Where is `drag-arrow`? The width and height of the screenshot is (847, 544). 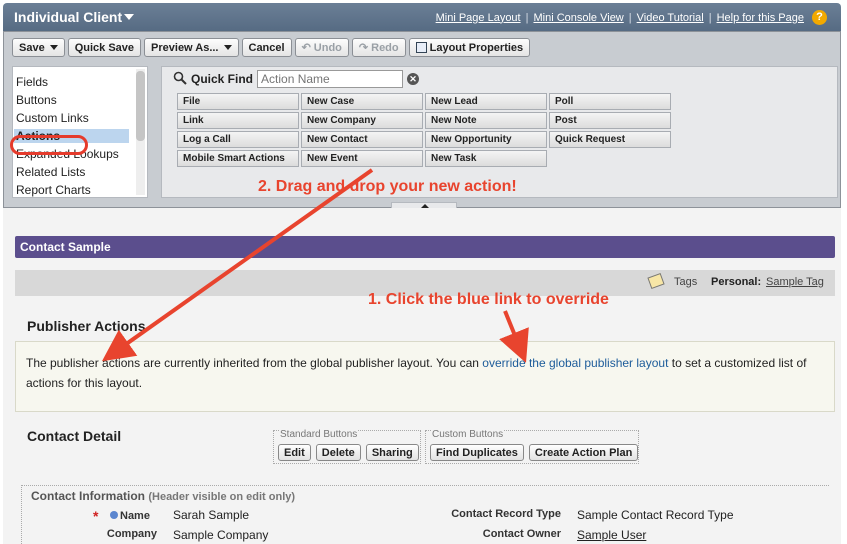 drag-arrow is located at coordinates (237, 265).